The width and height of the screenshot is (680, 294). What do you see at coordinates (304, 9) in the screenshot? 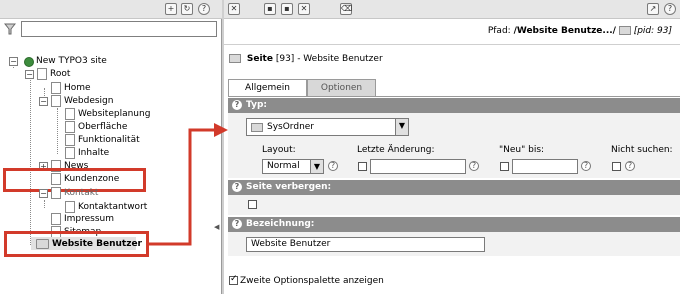
I see `save-close-icon: ✕` at bounding box center [304, 9].